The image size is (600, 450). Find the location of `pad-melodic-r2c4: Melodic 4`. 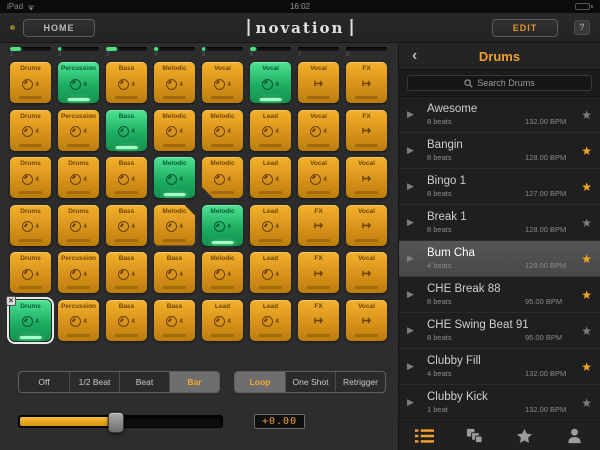

pad-melodic-r2c4: Melodic 4 is located at coordinates (174, 130).